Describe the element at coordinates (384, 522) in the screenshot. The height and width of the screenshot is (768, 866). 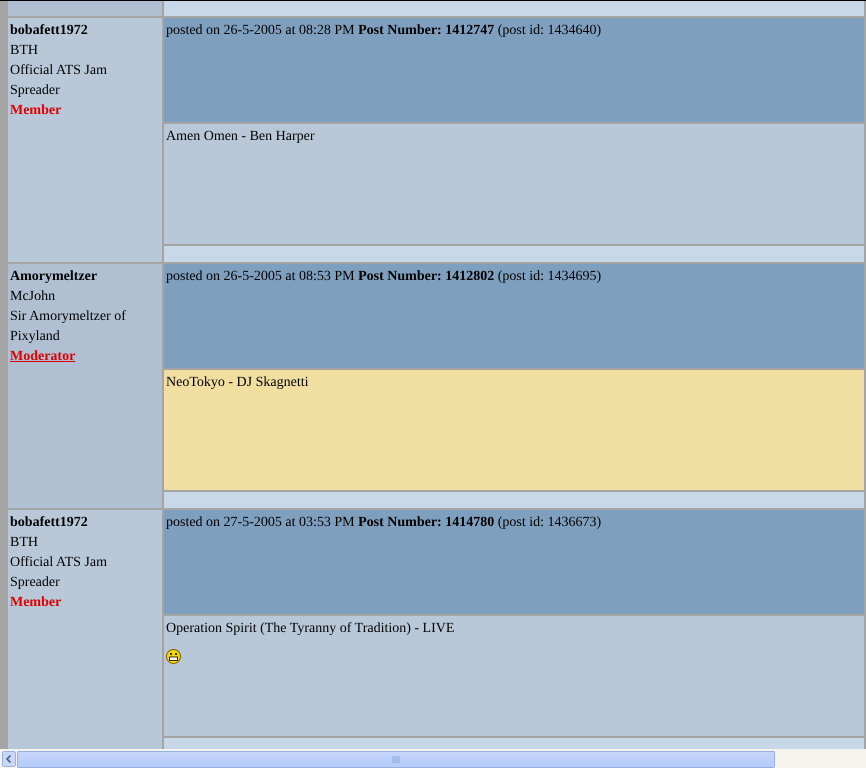
I see `post-meta: posted on 27-5-2005 at 03:53 PM Post Number: 1414780 (post id: 1436673)` at that location.